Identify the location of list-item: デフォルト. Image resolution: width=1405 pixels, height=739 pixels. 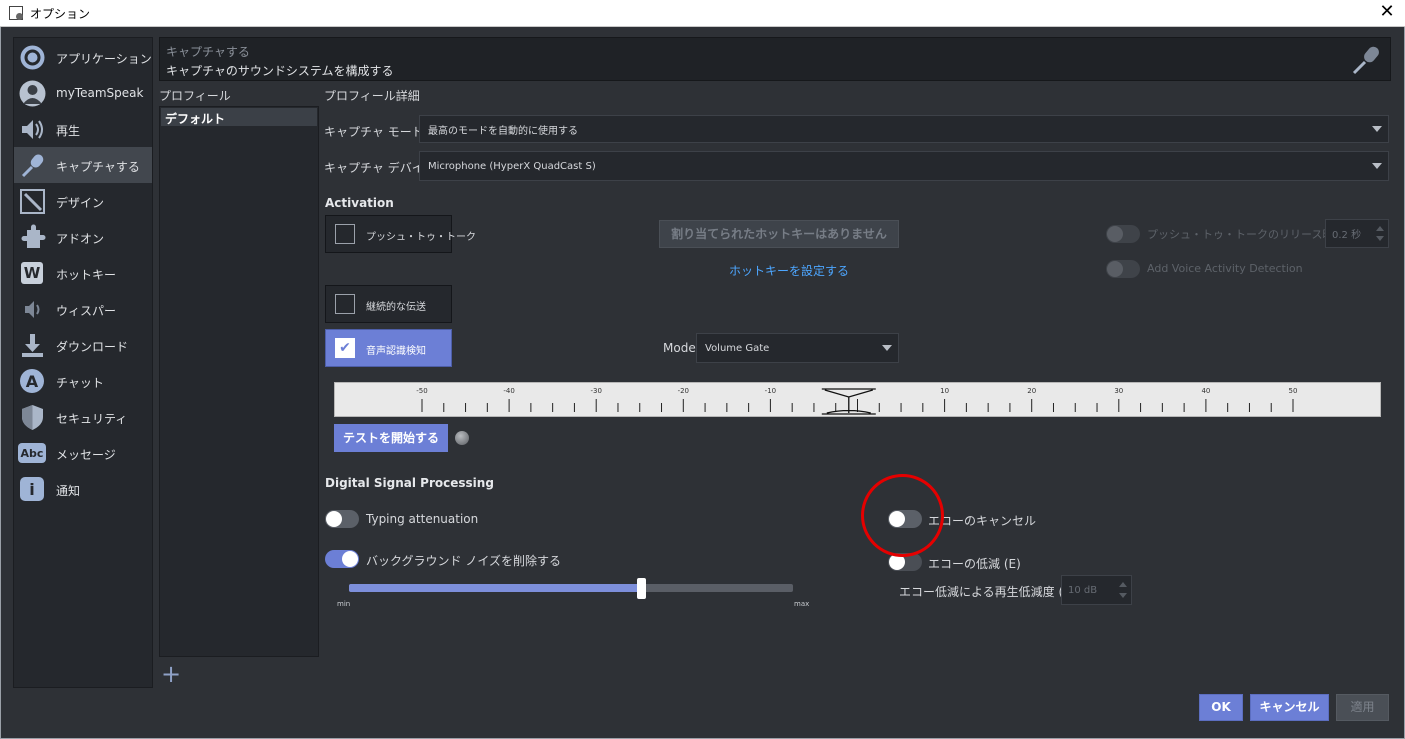
(239, 117).